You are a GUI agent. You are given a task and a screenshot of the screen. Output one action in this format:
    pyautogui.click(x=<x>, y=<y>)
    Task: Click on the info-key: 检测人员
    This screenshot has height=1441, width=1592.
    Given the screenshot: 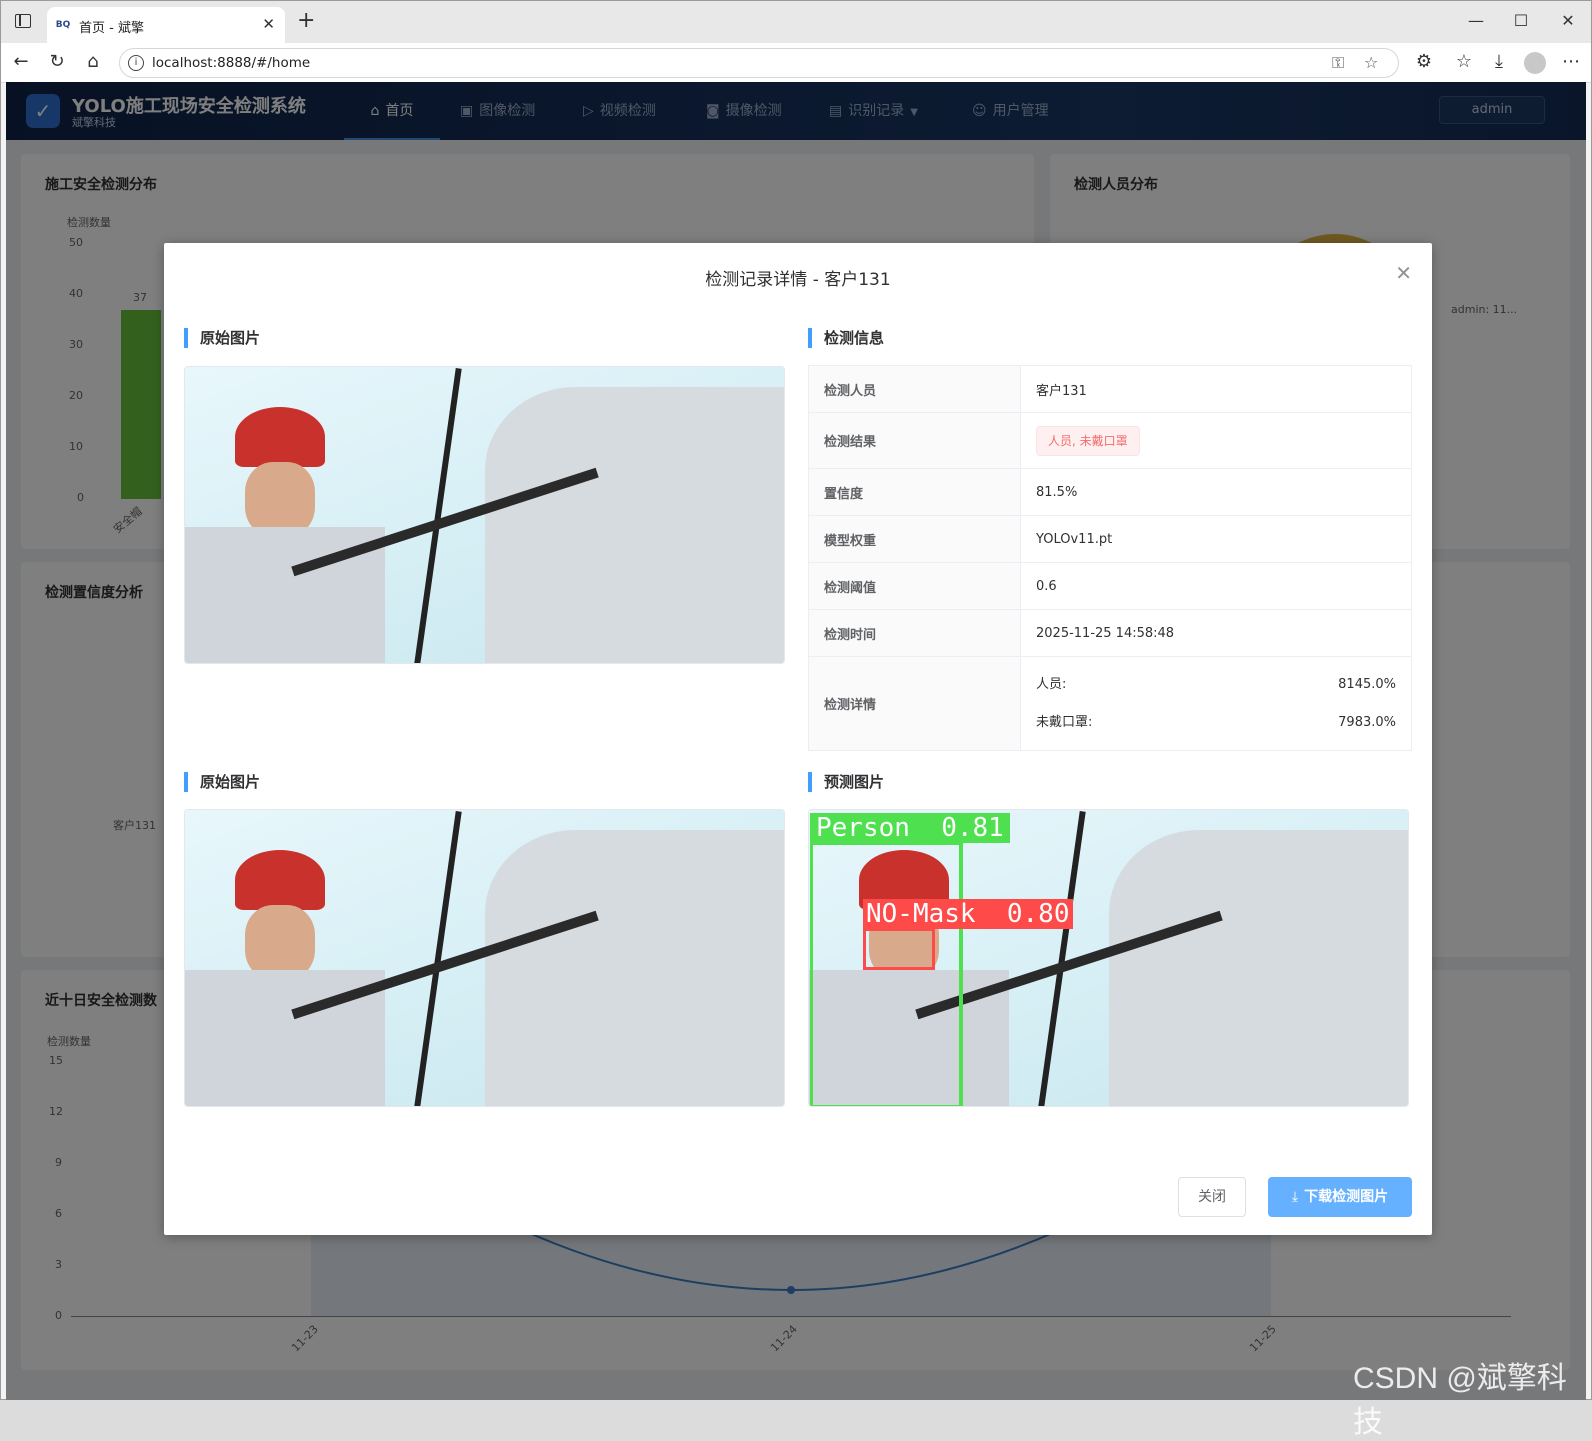 What is the action you would take?
    pyautogui.click(x=914, y=389)
    